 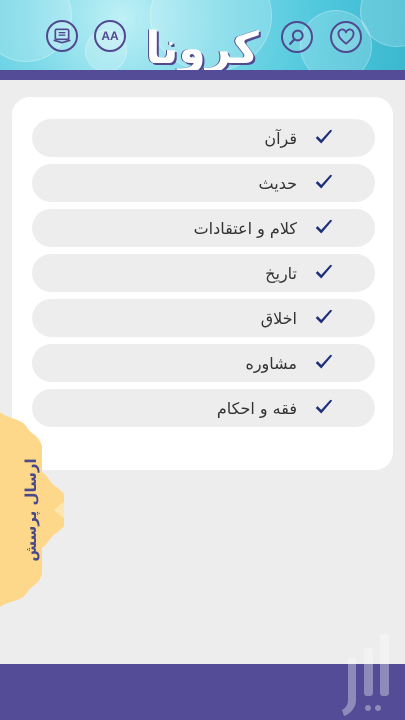 I want to click on category-label: قرآن, so click(x=280, y=138).